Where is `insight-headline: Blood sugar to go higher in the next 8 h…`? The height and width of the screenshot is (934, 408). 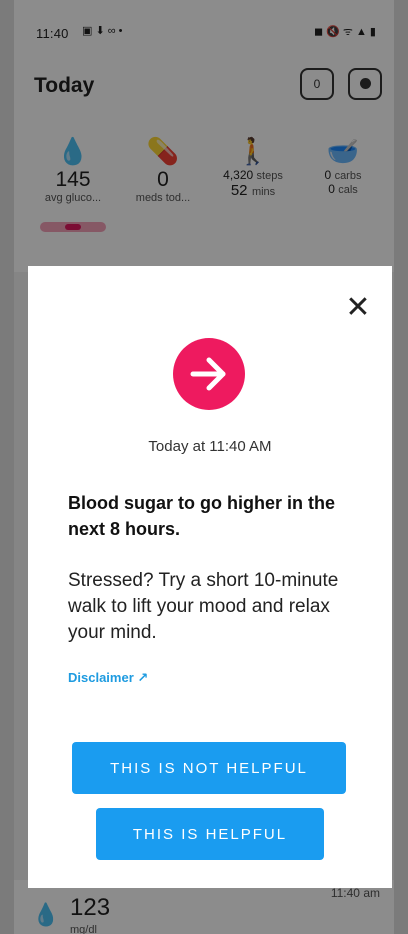 insight-headline: Blood sugar to go higher in the next 8 h… is located at coordinates (201, 516).